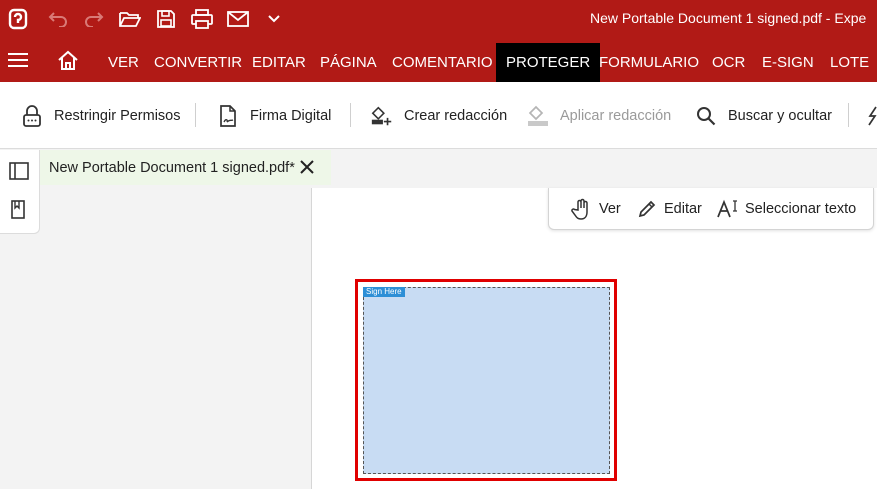  I want to click on tab-editar: EDITAR, so click(279, 62).